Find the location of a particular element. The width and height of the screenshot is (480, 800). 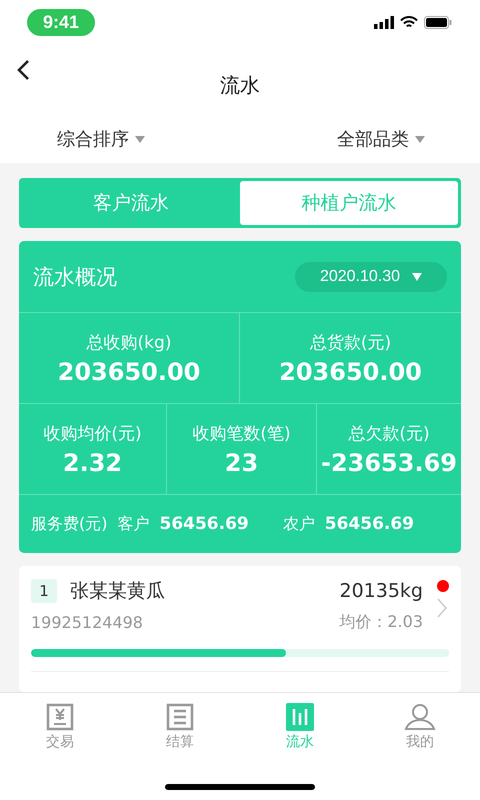

receipt-icon is located at coordinates (60, 717).